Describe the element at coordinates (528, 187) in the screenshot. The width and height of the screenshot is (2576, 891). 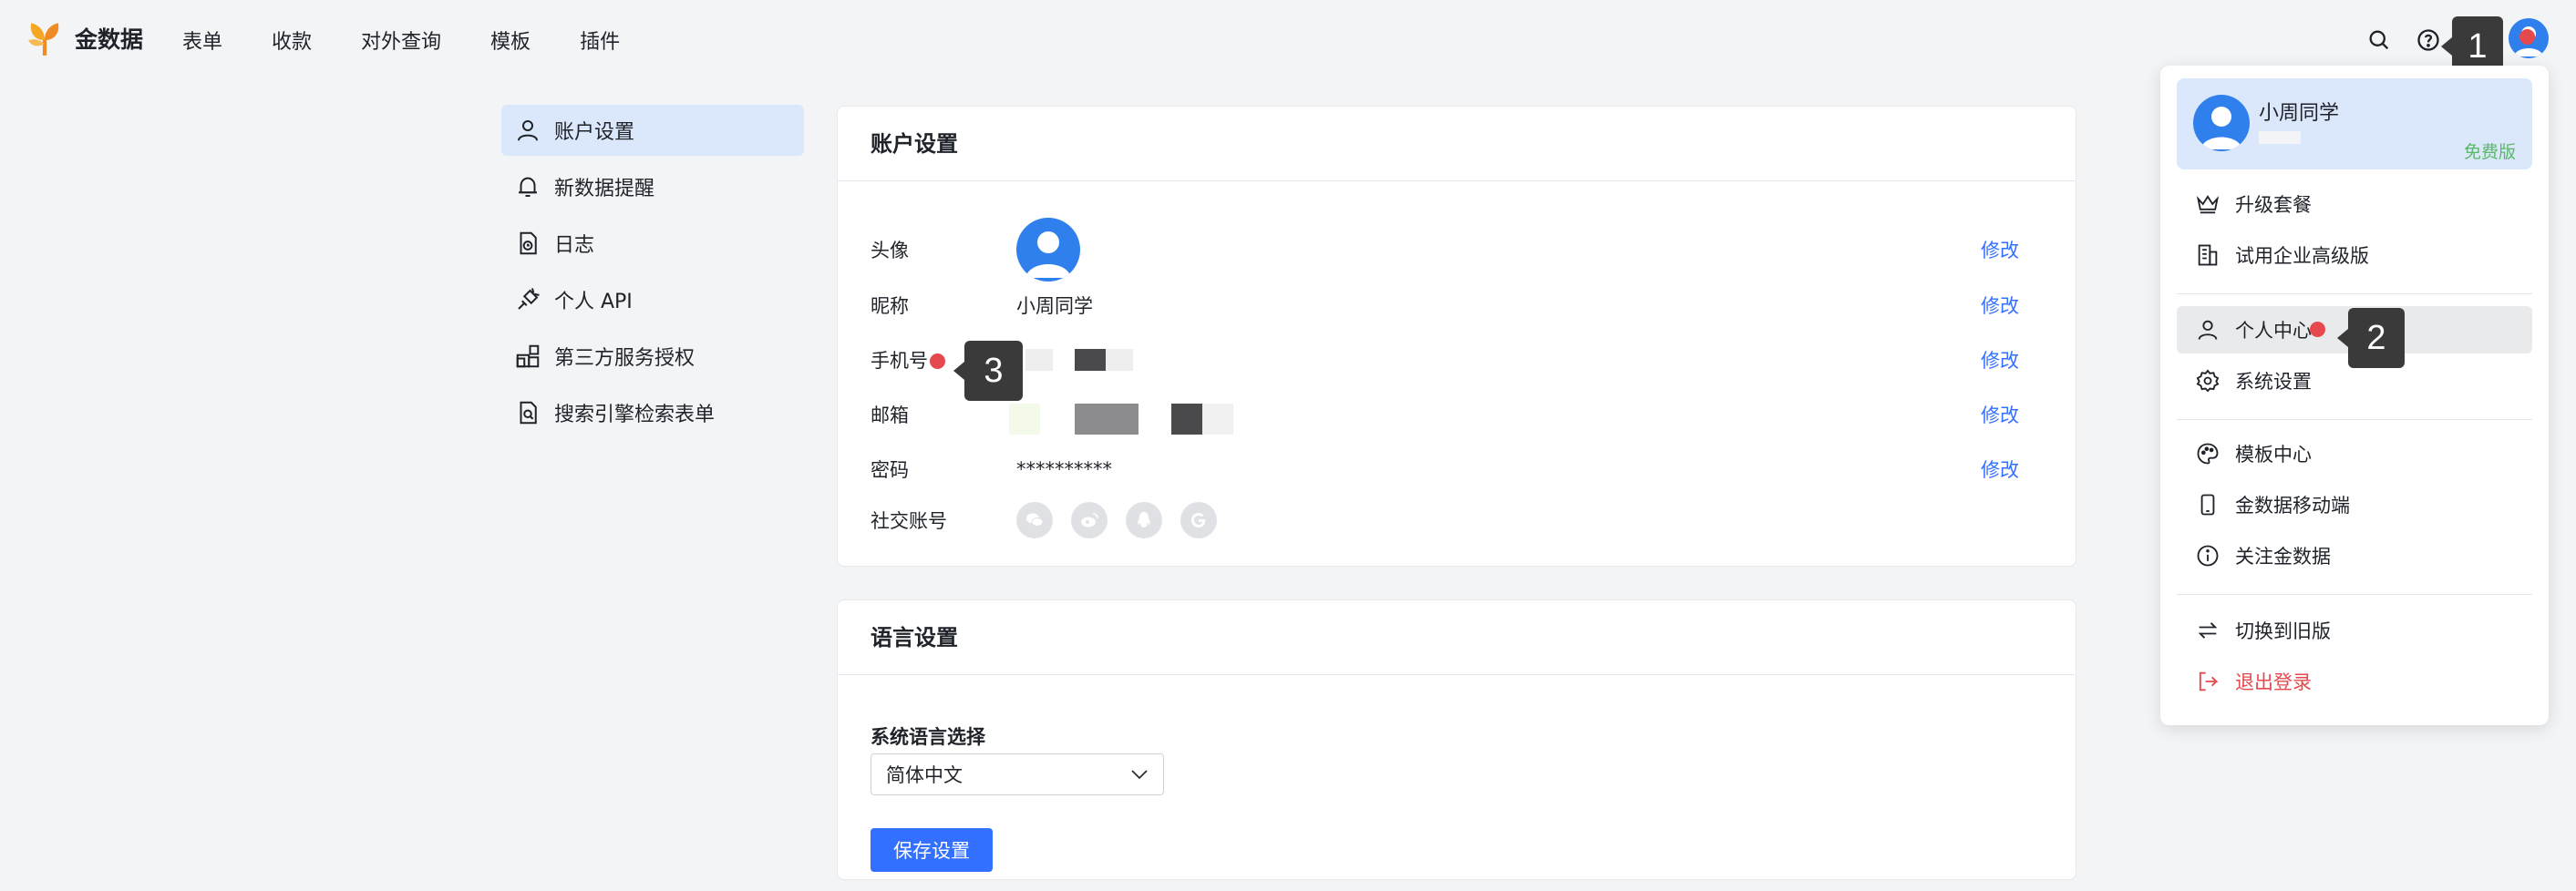
I see `bell-icon` at that location.